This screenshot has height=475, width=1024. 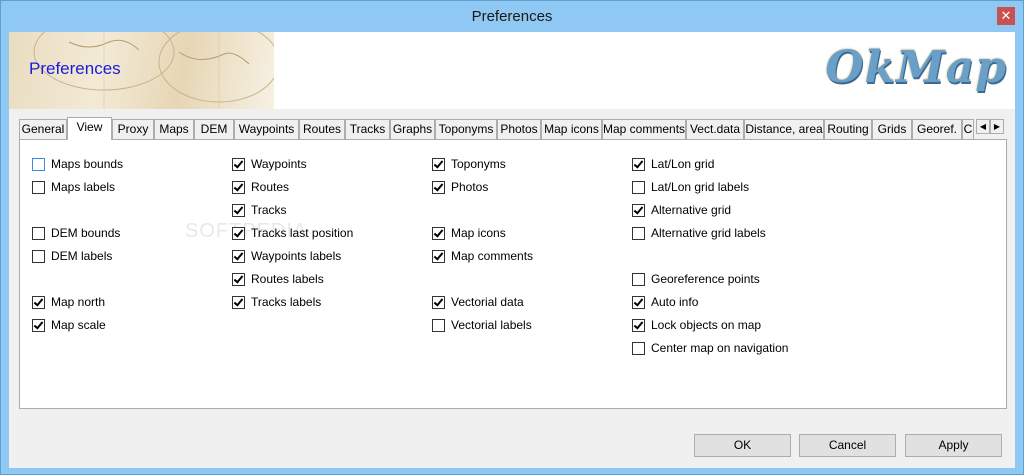 What do you see at coordinates (174, 129) in the screenshot?
I see `tab-maps: Maps` at bounding box center [174, 129].